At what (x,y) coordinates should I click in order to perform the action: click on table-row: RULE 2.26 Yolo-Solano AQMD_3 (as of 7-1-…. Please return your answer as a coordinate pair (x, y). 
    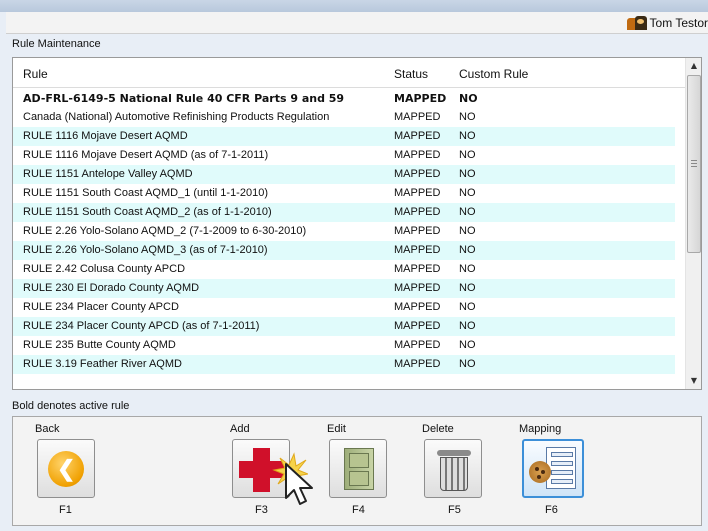
    Looking at the image, I should click on (344, 250).